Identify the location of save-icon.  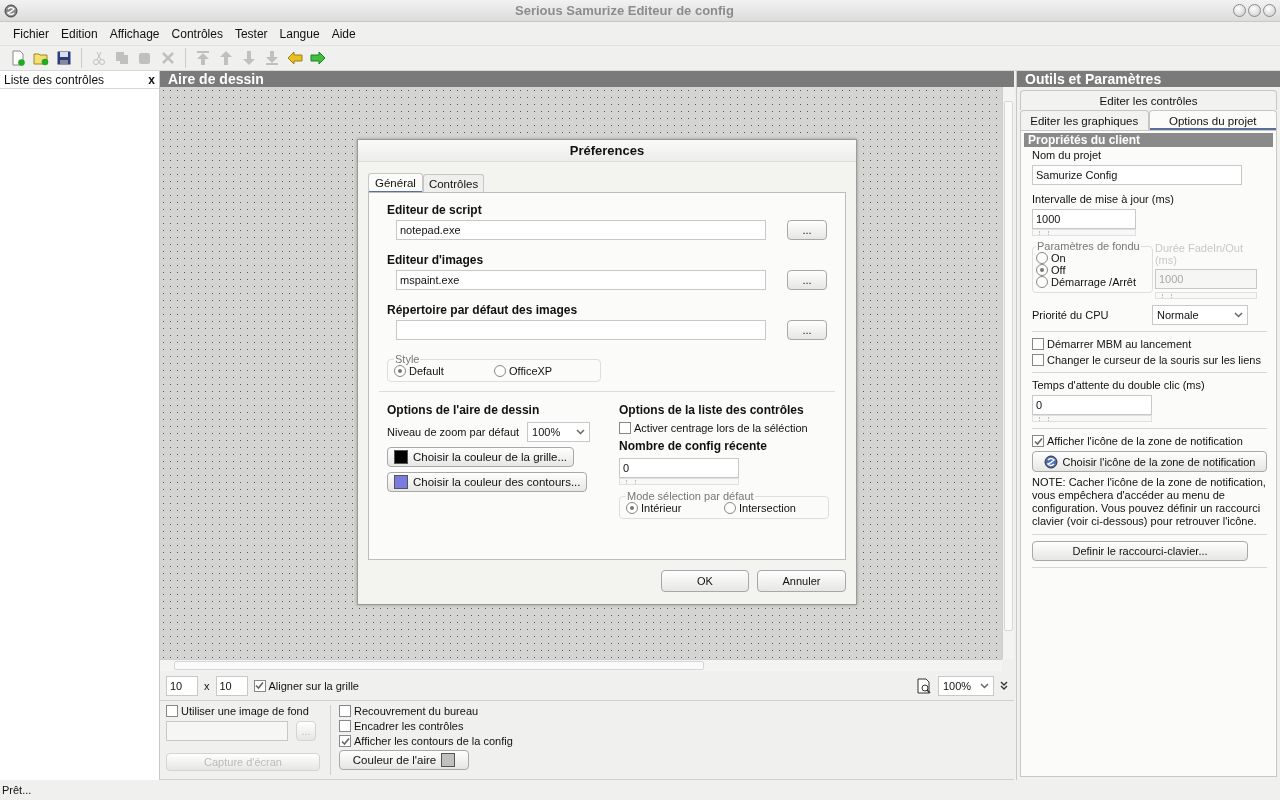
(64, 58).